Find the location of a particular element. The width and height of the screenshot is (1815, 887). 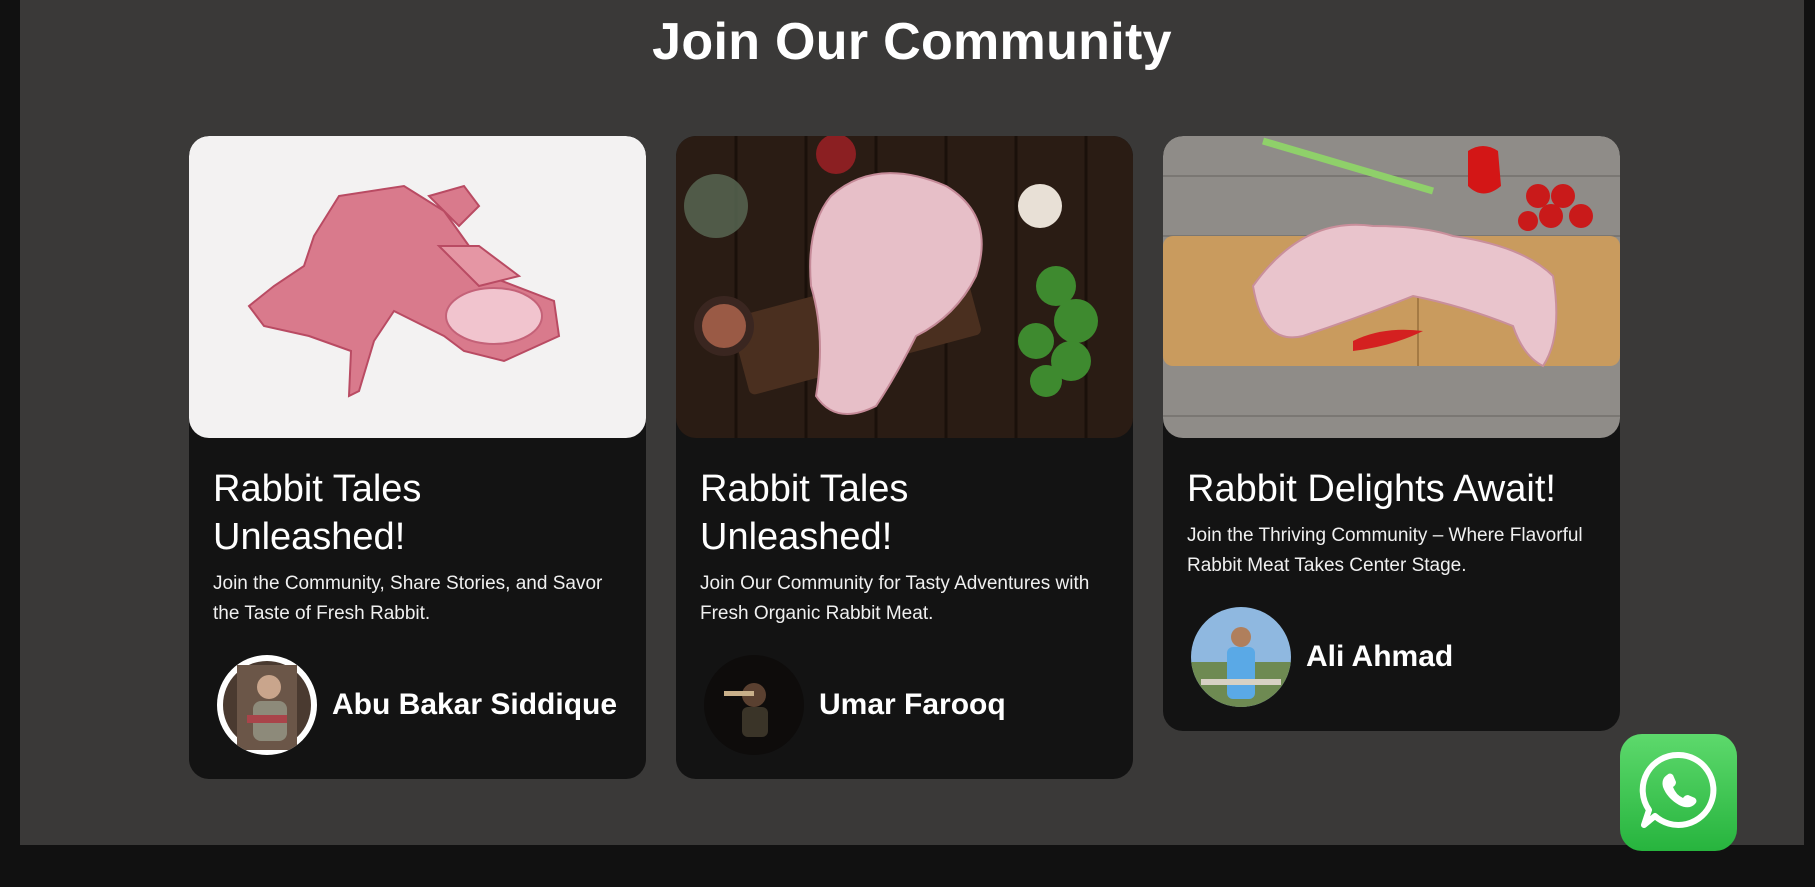

author-name: Abu Bakar Siddique is located at coordinates (475, 704).